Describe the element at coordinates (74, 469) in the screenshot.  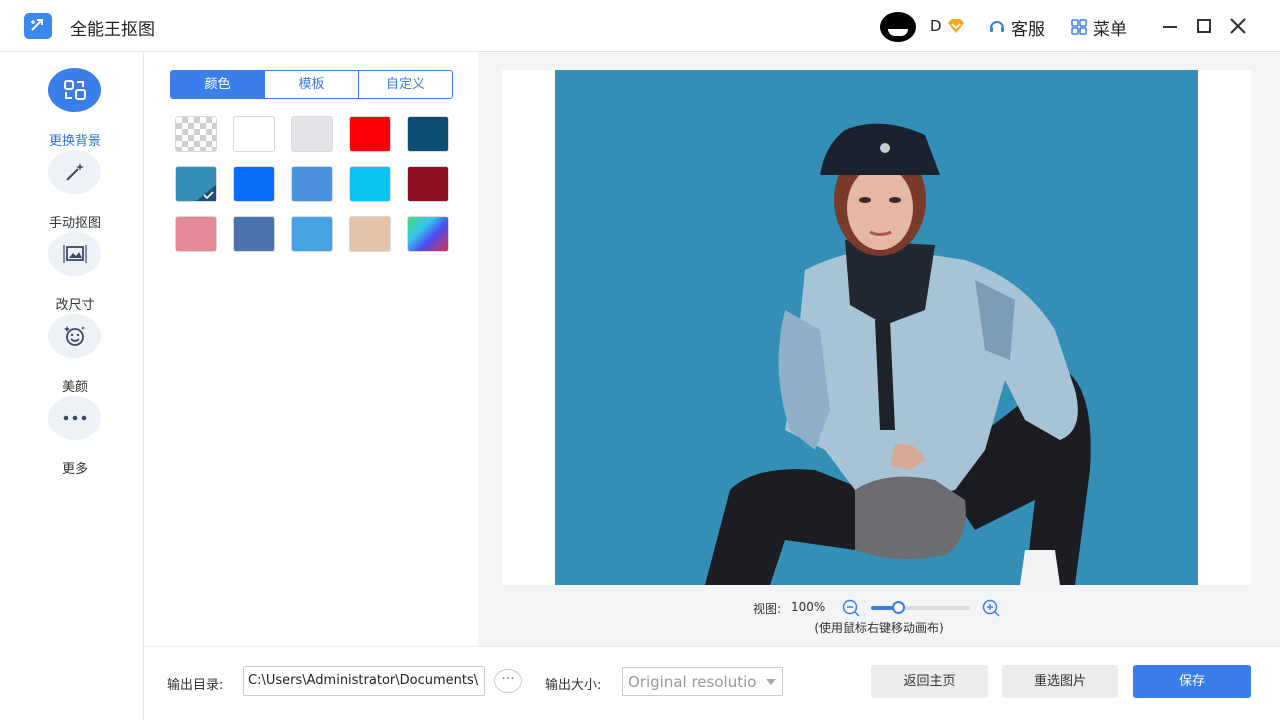
I see `sidebar-item-label: 更多` at that location.